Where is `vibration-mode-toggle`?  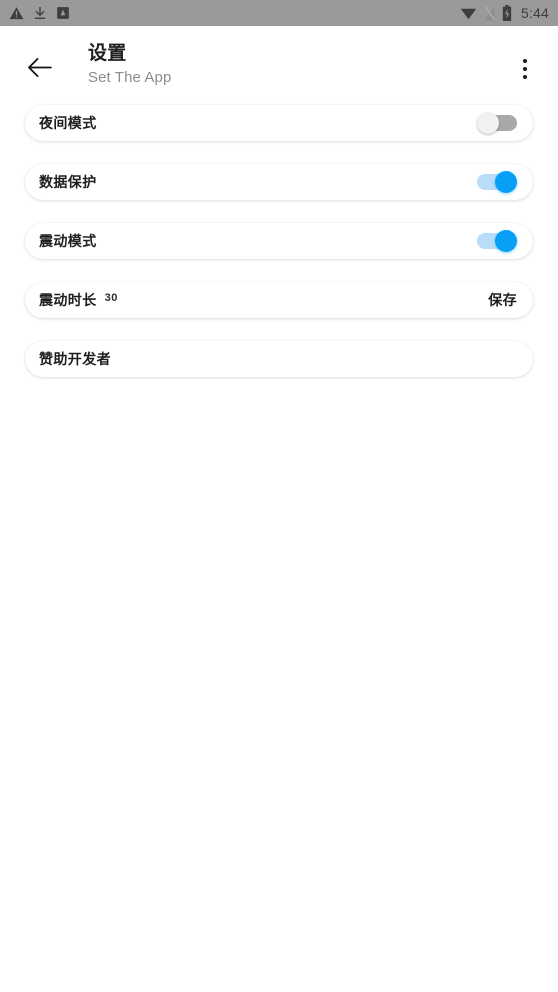 vibration-mode-toggle is located at coordinates (497, 241).